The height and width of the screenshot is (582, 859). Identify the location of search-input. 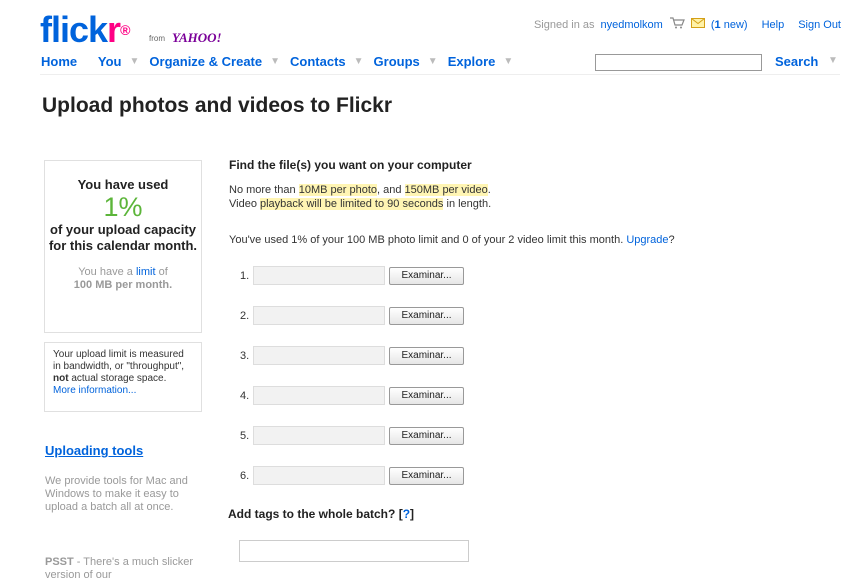
(678, 62).